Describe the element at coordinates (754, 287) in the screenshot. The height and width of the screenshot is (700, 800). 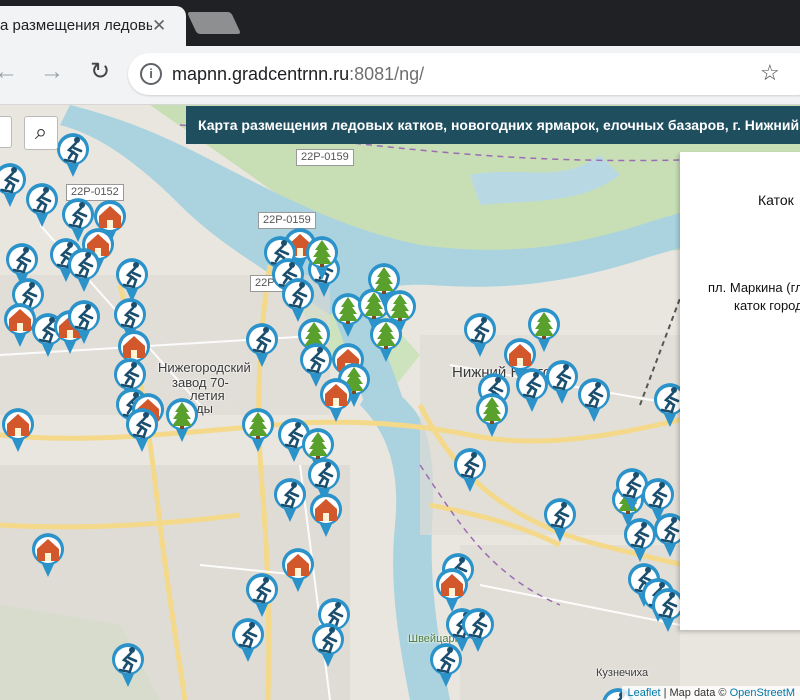
I see `popup-address: пл. Маркина (гл` at that location.